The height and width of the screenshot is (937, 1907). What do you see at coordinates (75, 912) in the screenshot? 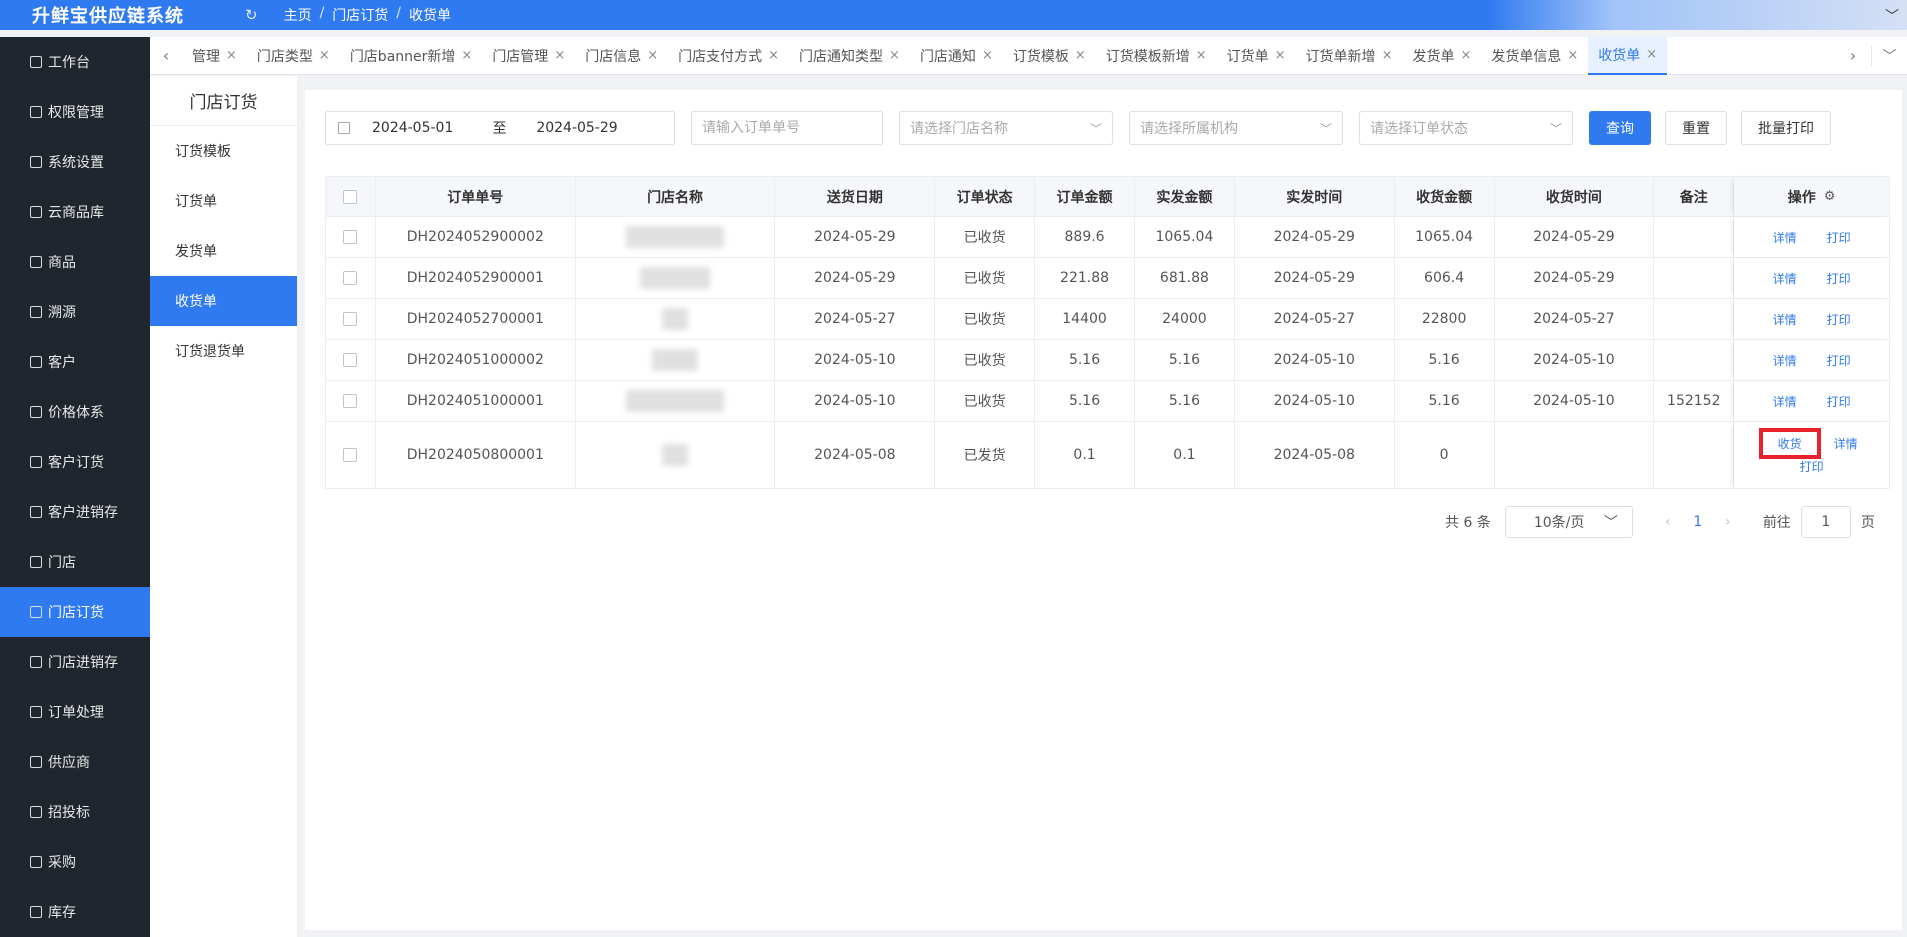
I see `sidebar-item: 库存` at bounding box center [75, 912].